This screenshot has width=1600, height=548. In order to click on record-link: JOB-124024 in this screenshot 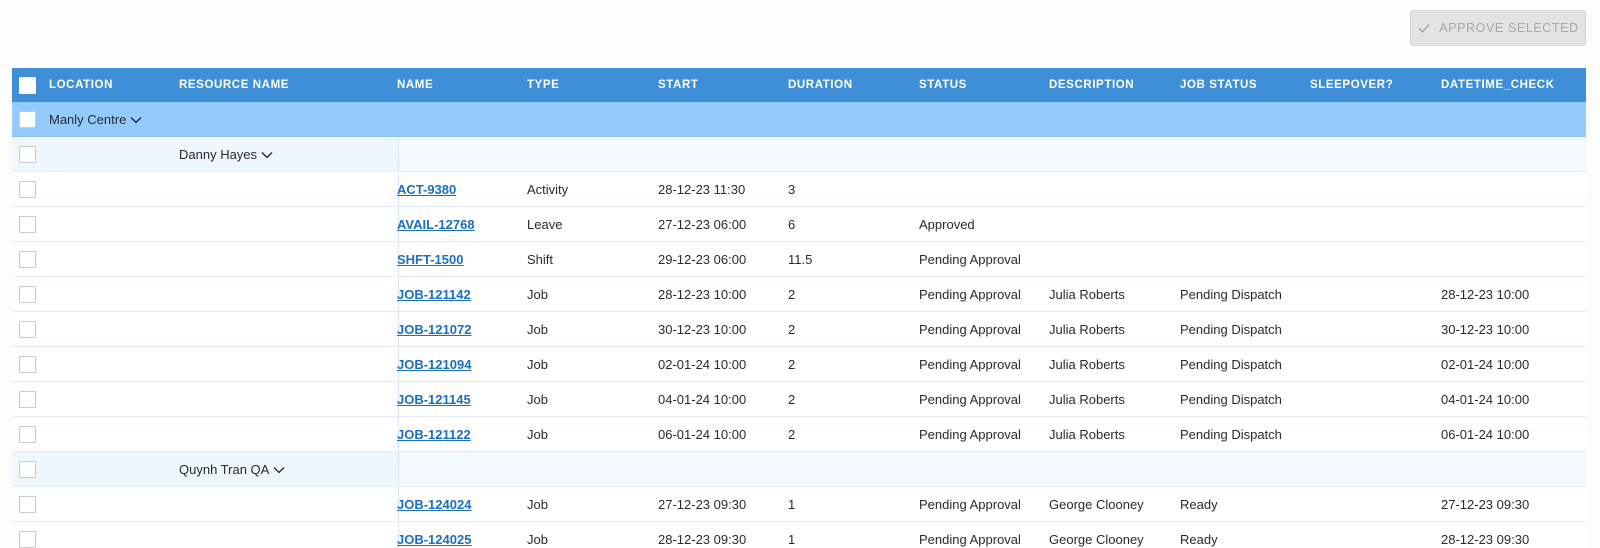, I will do `click(434, 504)`.